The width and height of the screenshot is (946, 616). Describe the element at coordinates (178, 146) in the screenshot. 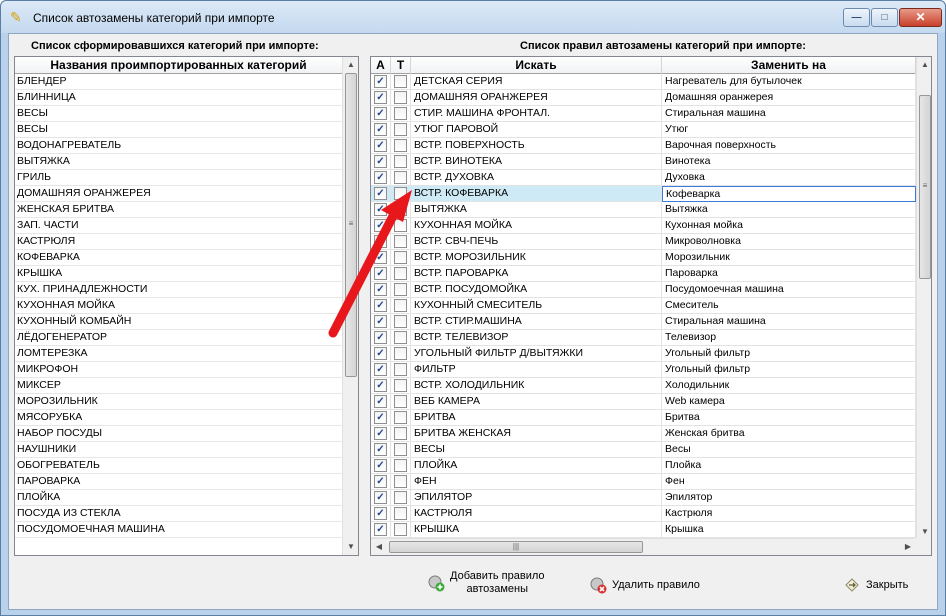

I see `list-item: ВОДОНАГРЕВАТЕЛЬ` at that location.